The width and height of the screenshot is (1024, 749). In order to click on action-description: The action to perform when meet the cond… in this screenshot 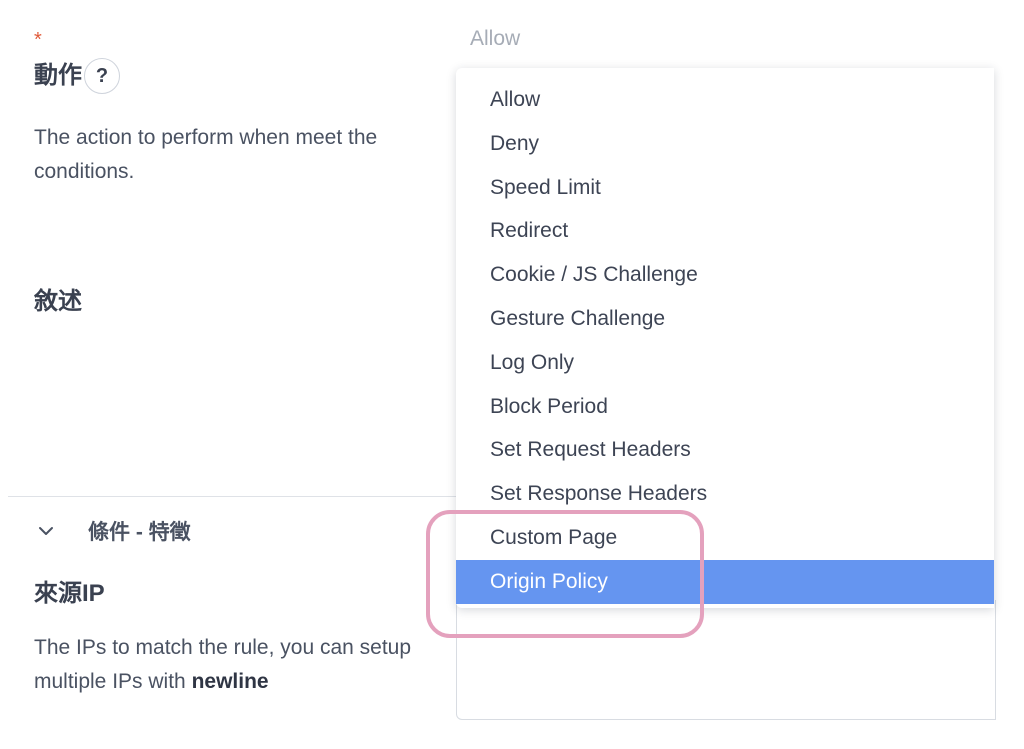, I will do `click(206, 154)`.